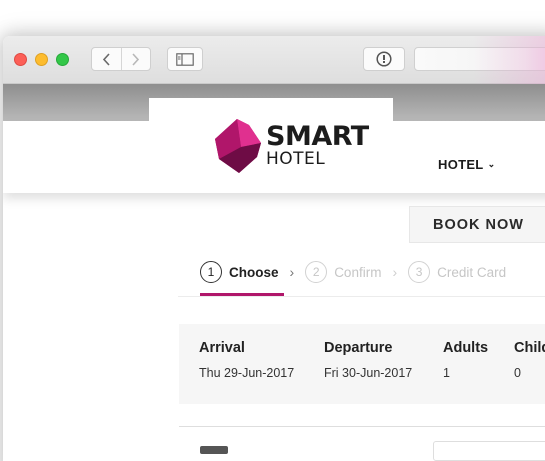  What do you see at coordinates (361, 296) in the screenshot?
I see `steps-divider` at bounding box center [361, 296].